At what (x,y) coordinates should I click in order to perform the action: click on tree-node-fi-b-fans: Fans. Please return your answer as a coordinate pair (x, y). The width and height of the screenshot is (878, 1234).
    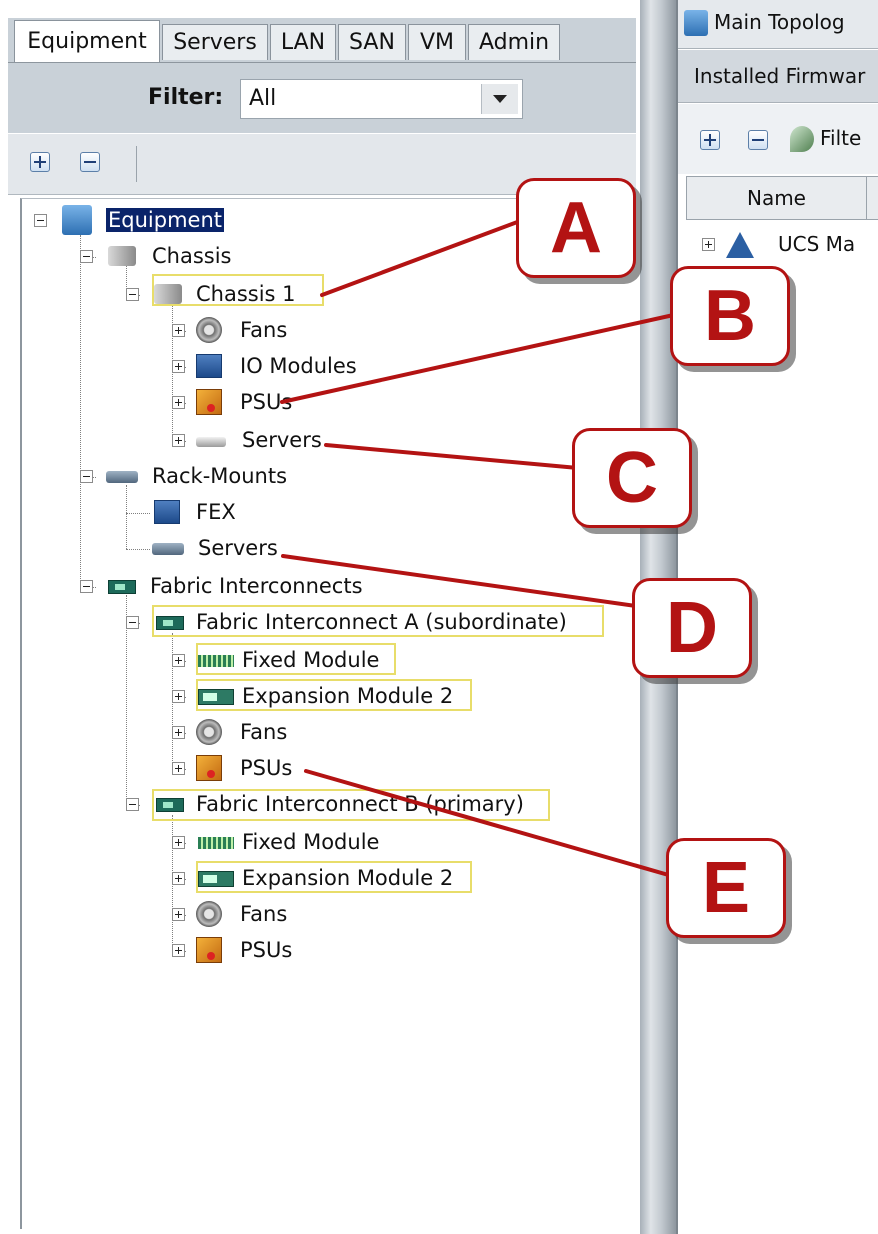
    Looking at the image, I should click on (239, 914).